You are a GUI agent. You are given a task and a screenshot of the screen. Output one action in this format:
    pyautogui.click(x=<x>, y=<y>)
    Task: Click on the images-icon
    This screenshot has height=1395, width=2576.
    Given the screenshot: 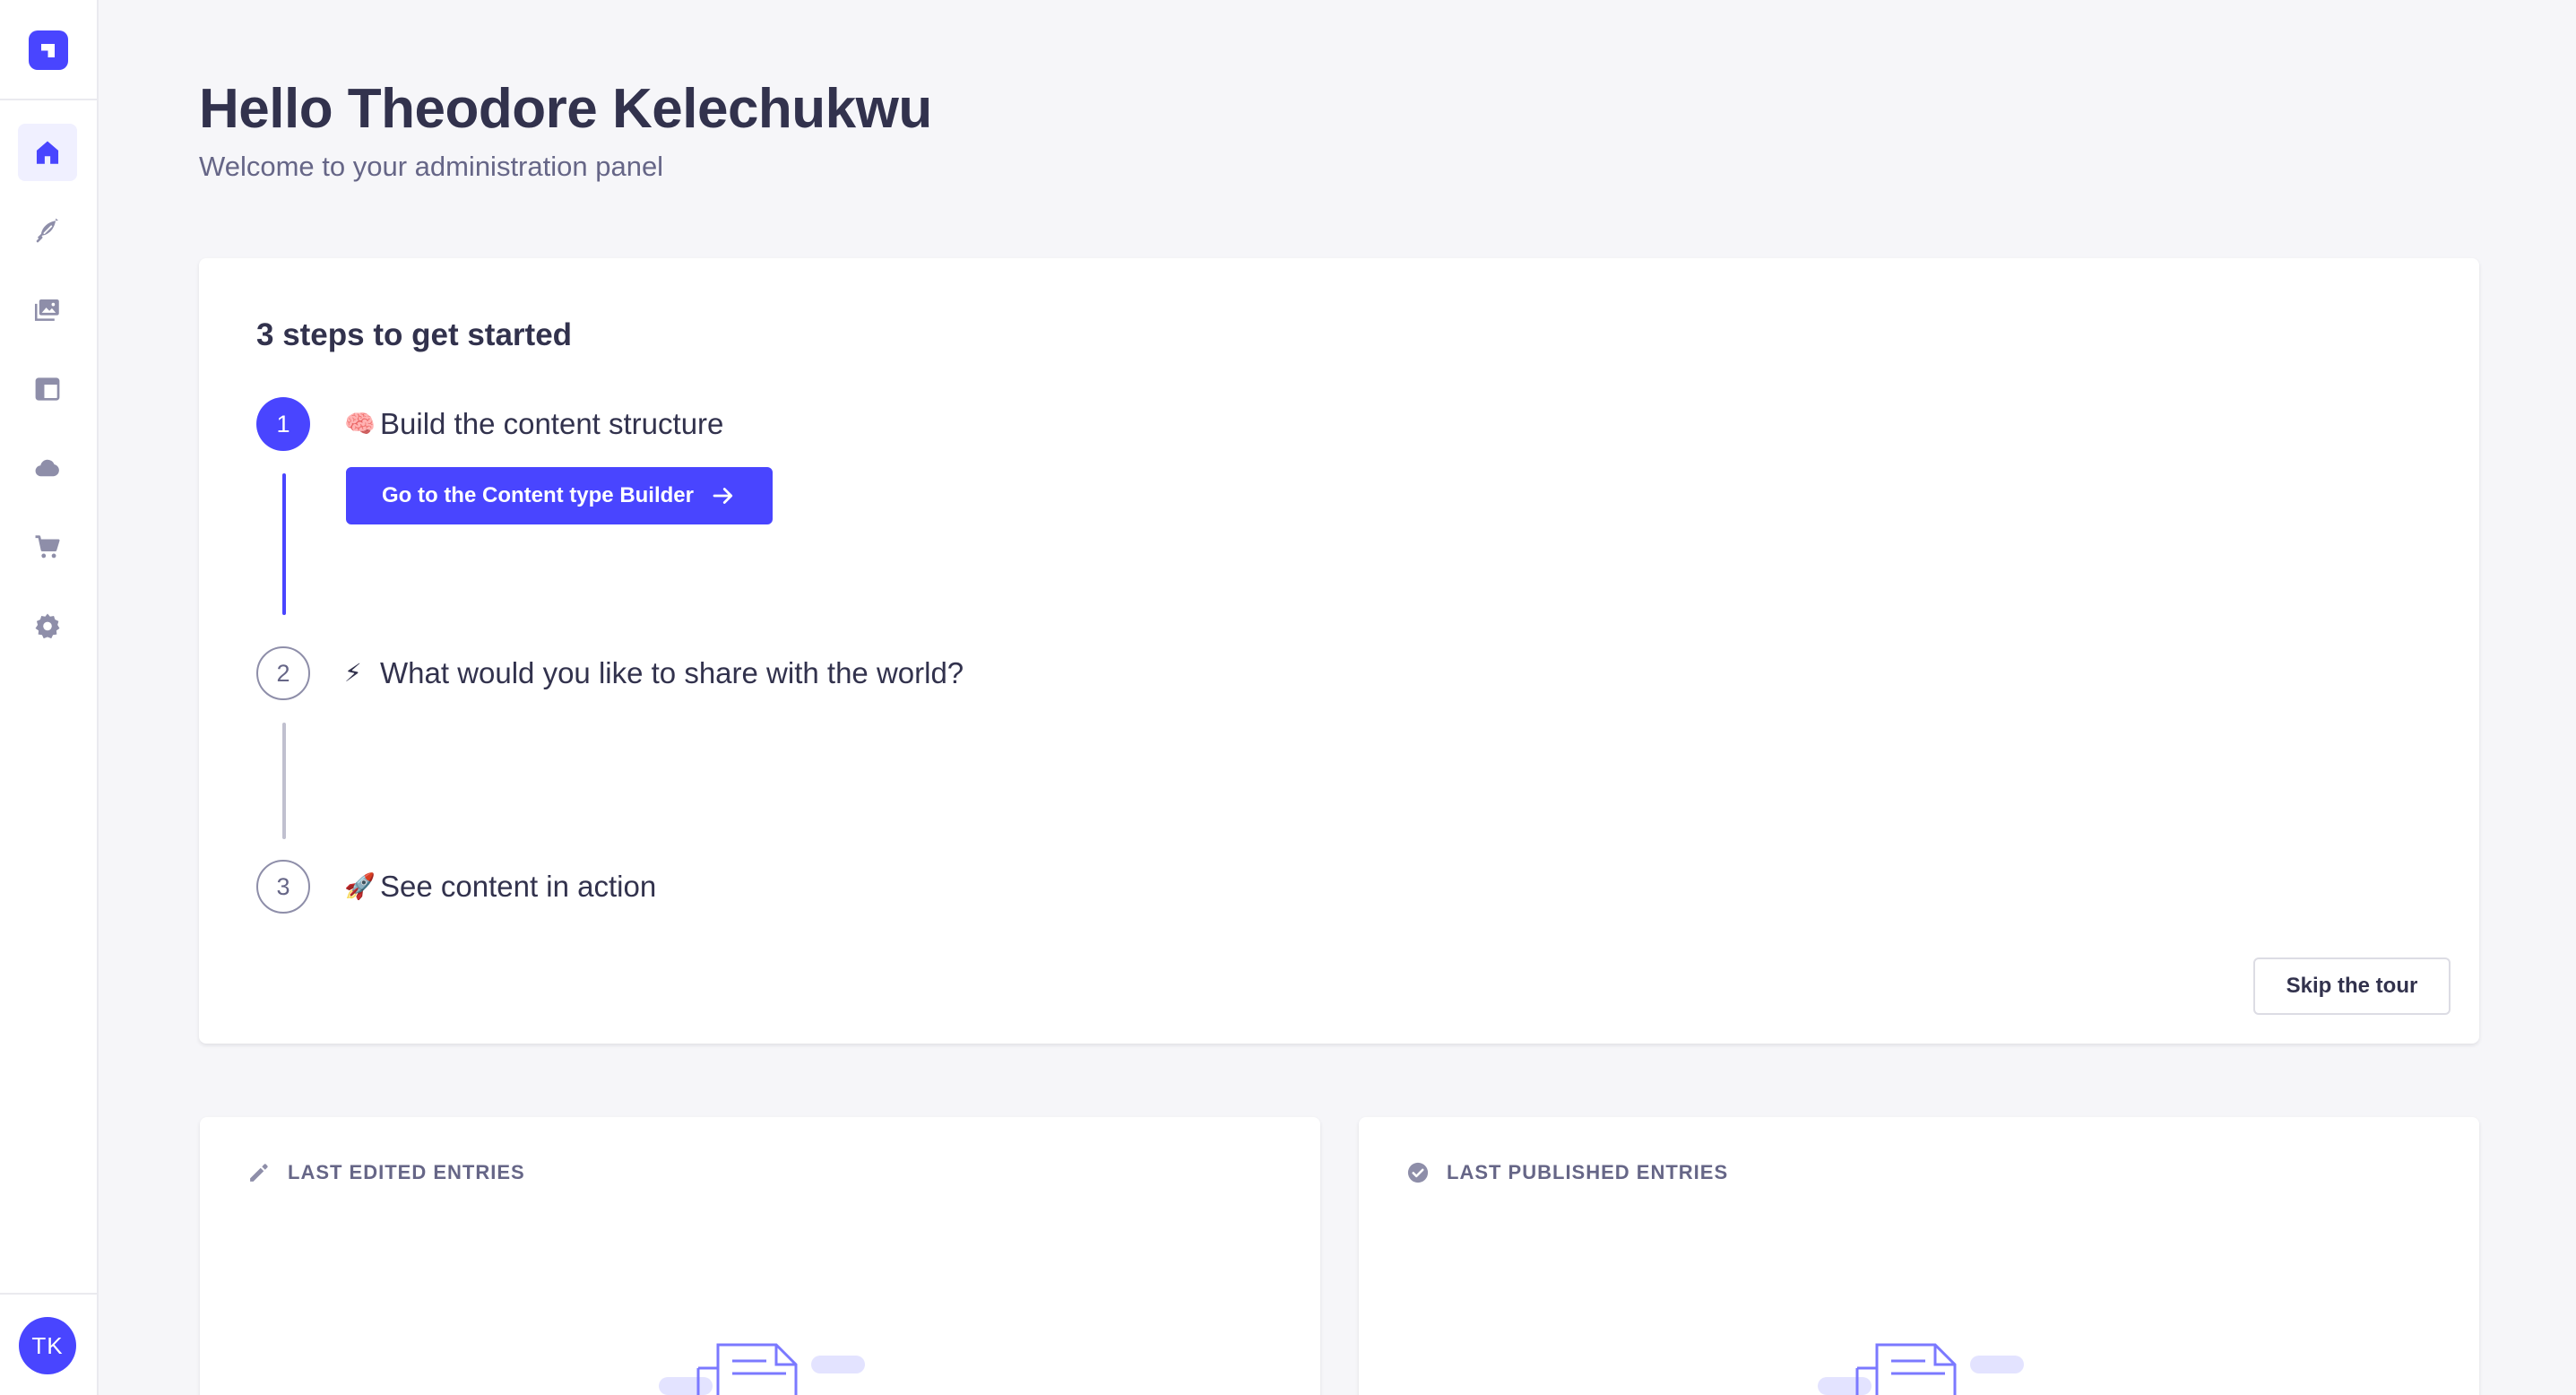 What is the action you would take?
    pyautogui.click(x=46, y=310)
    